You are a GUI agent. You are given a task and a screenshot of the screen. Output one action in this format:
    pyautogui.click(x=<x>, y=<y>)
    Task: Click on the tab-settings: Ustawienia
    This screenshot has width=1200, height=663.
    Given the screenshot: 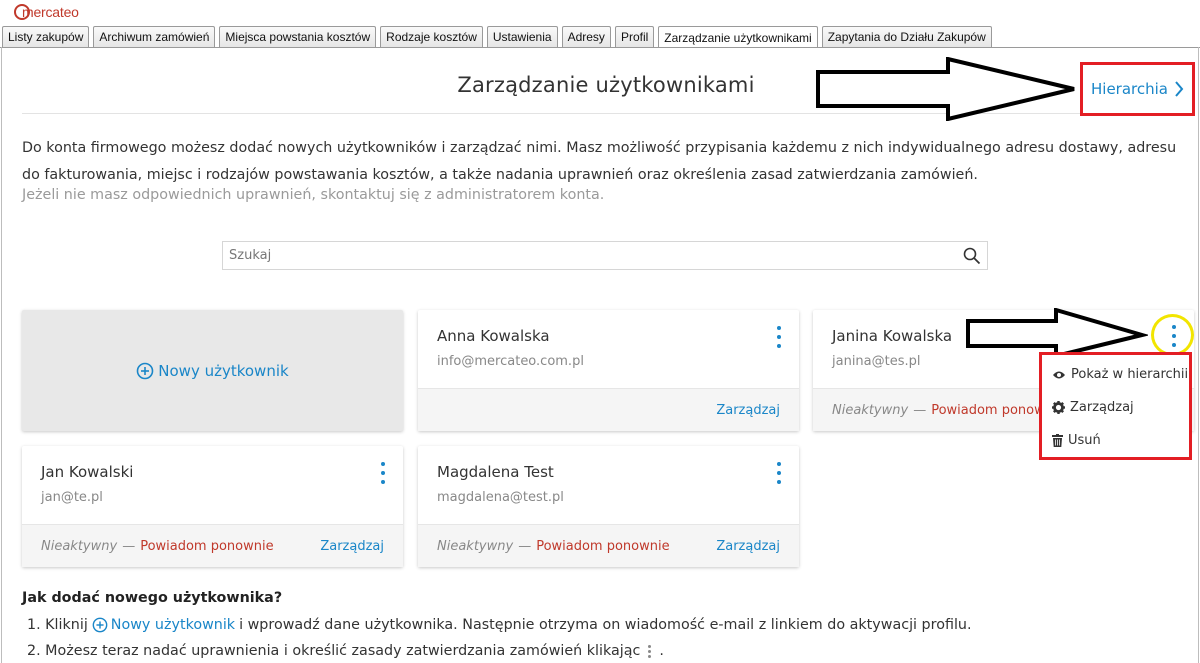 What is the action you would take?
    pyautogui.click(x=522, y=36)
    